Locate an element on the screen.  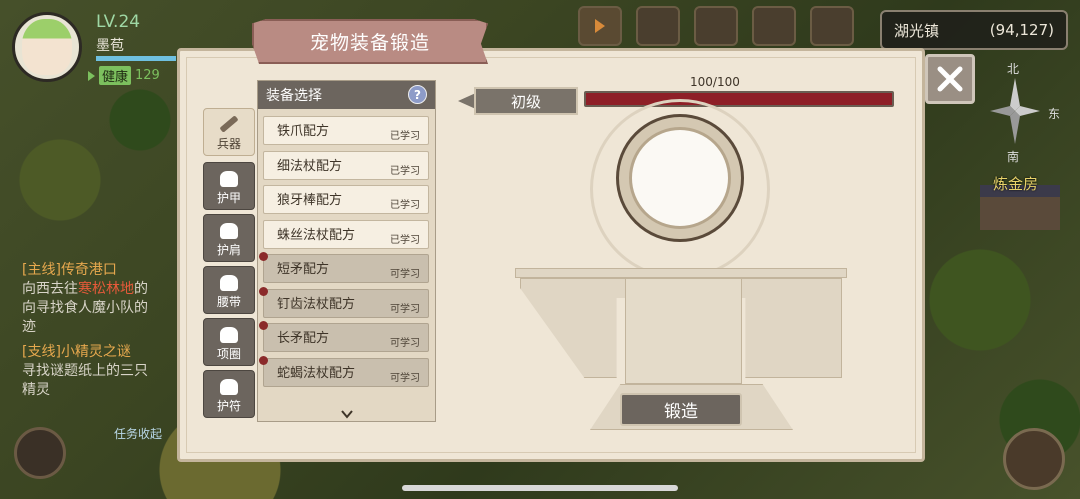
health-status-badge: 健康 is located at coordinates (115, 75).